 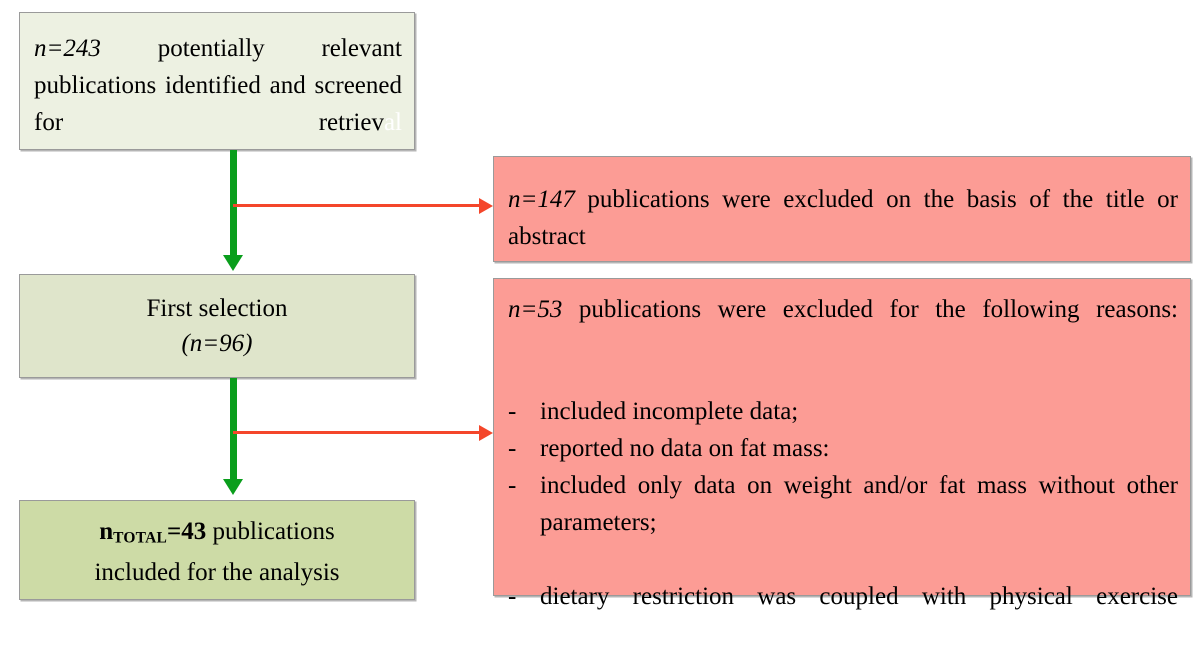 I want to click on connector-first-selection-to-total-arrowhead, so click(x=233, y=487).